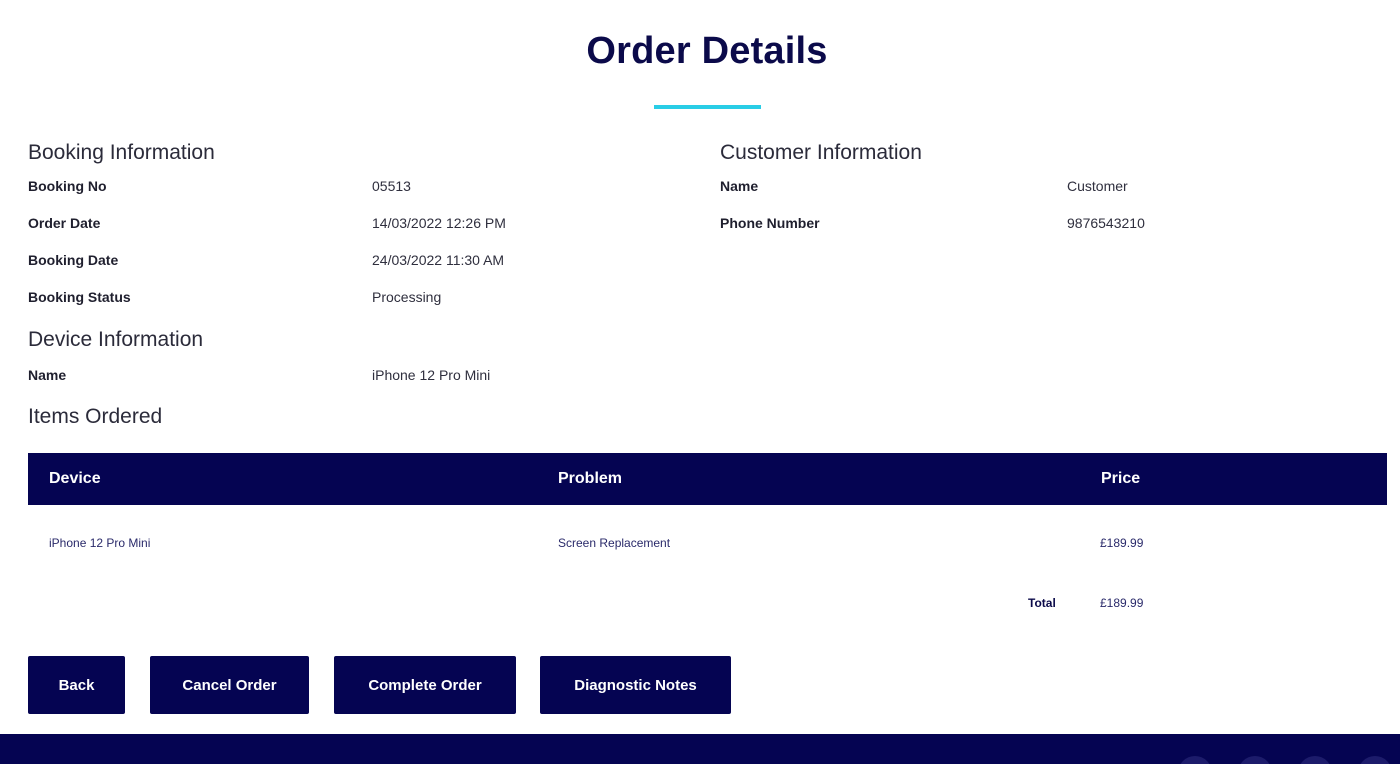 The image size is (1400, 764). What do you see at coordinates (100, 543) in the screenshot?
I see `row-device-cell: iPhone 12 Pro Mini` at bounding box center [100, 543].